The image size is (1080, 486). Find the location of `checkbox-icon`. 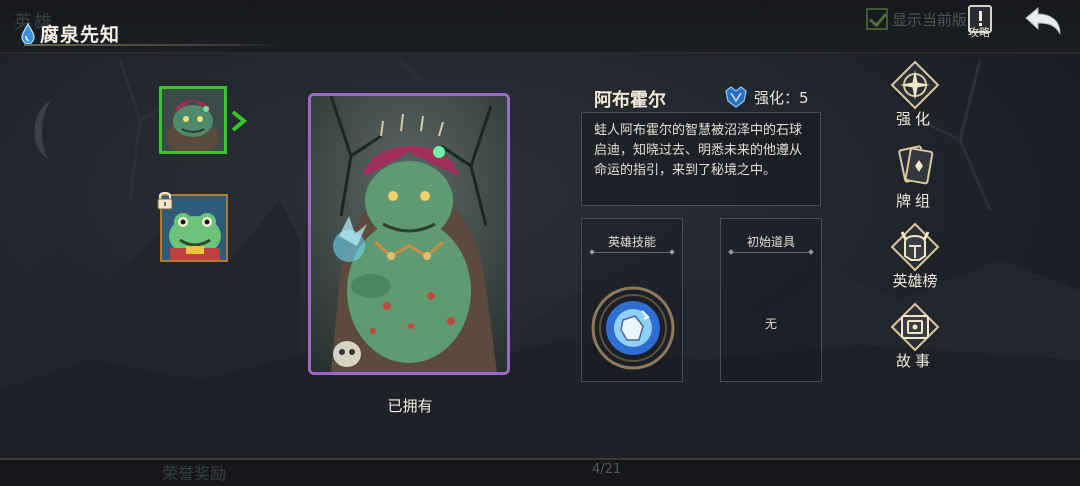

checkbox-icon is located at coordinates (877, 19).